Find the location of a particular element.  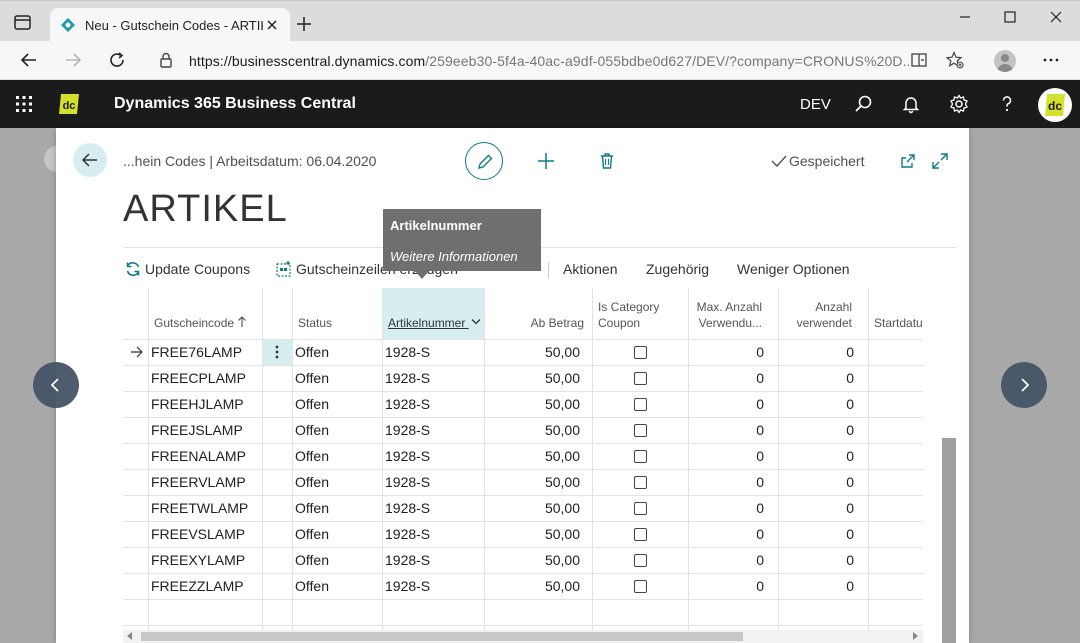

cell-code: FREENALAMP is located at coordinates (198, 456).